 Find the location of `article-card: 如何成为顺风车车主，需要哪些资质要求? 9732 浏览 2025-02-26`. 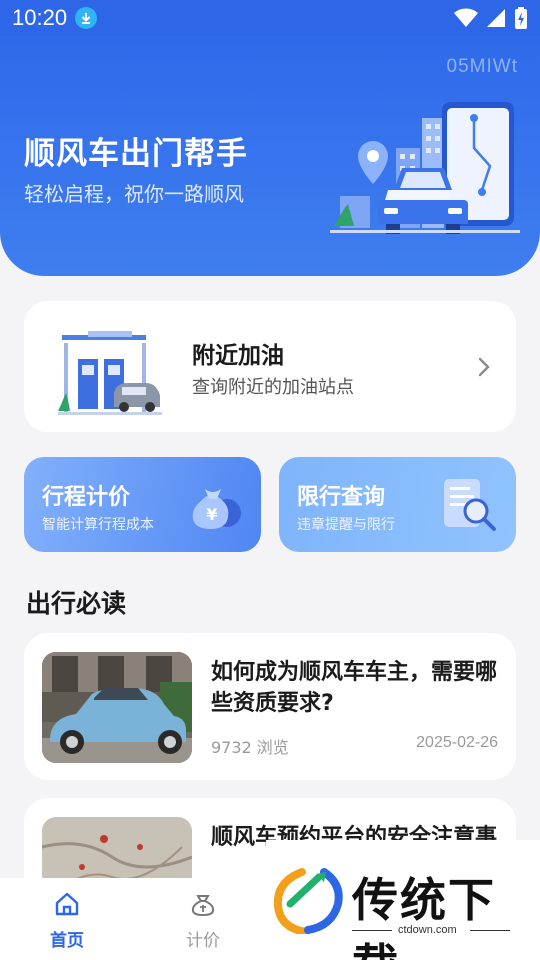

article-card: 如何成为顺风车车主，需要哪些资质要求? 9732 浏览 2025-02-26 is located at coordinates (270, 706).